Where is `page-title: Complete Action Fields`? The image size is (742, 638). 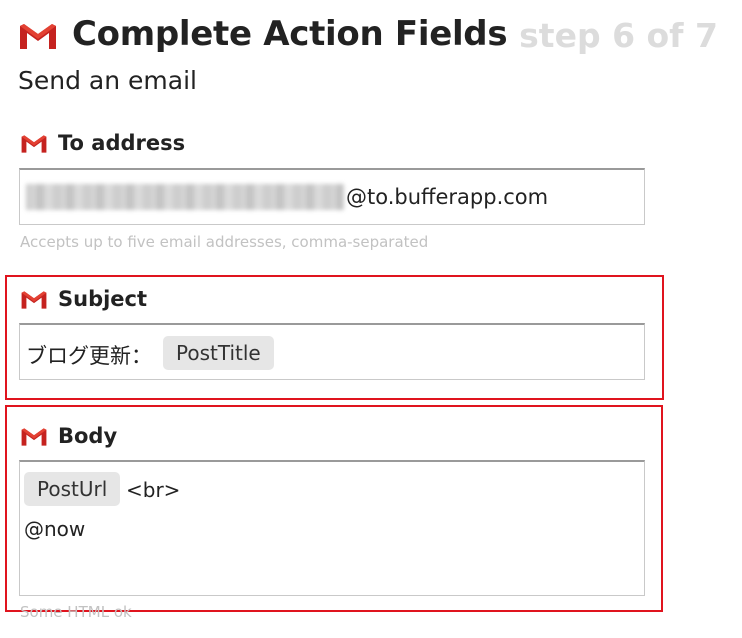
page-title: Complete Action Fields is located at coordinates (290, 34).